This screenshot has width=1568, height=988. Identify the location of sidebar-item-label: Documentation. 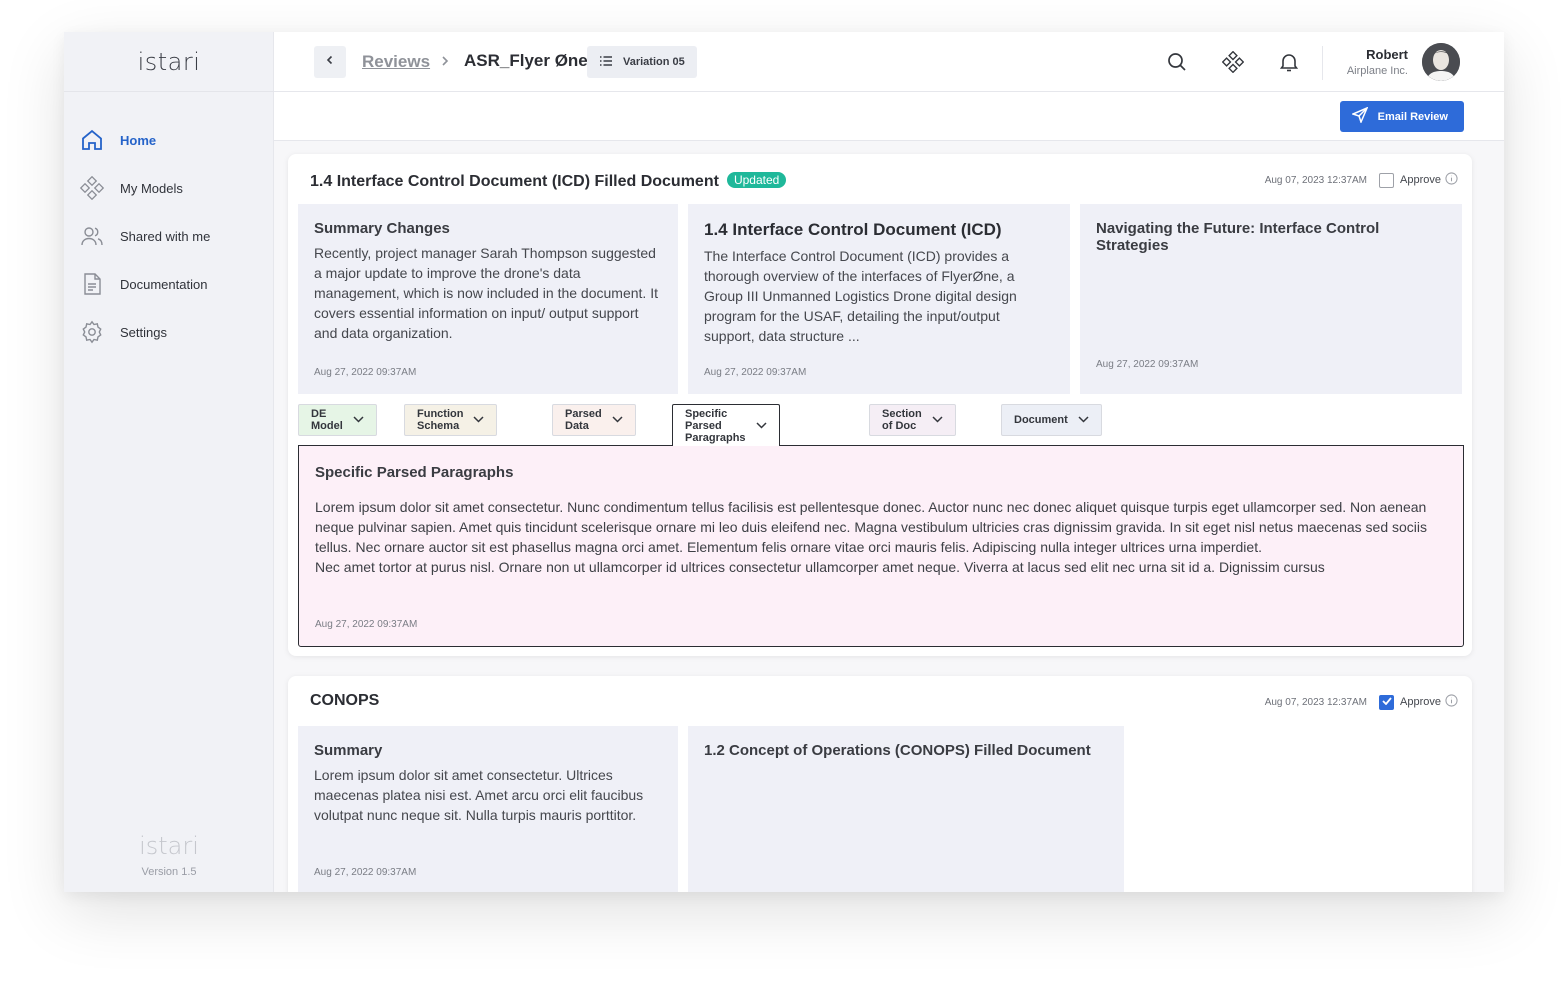
(164, 284).